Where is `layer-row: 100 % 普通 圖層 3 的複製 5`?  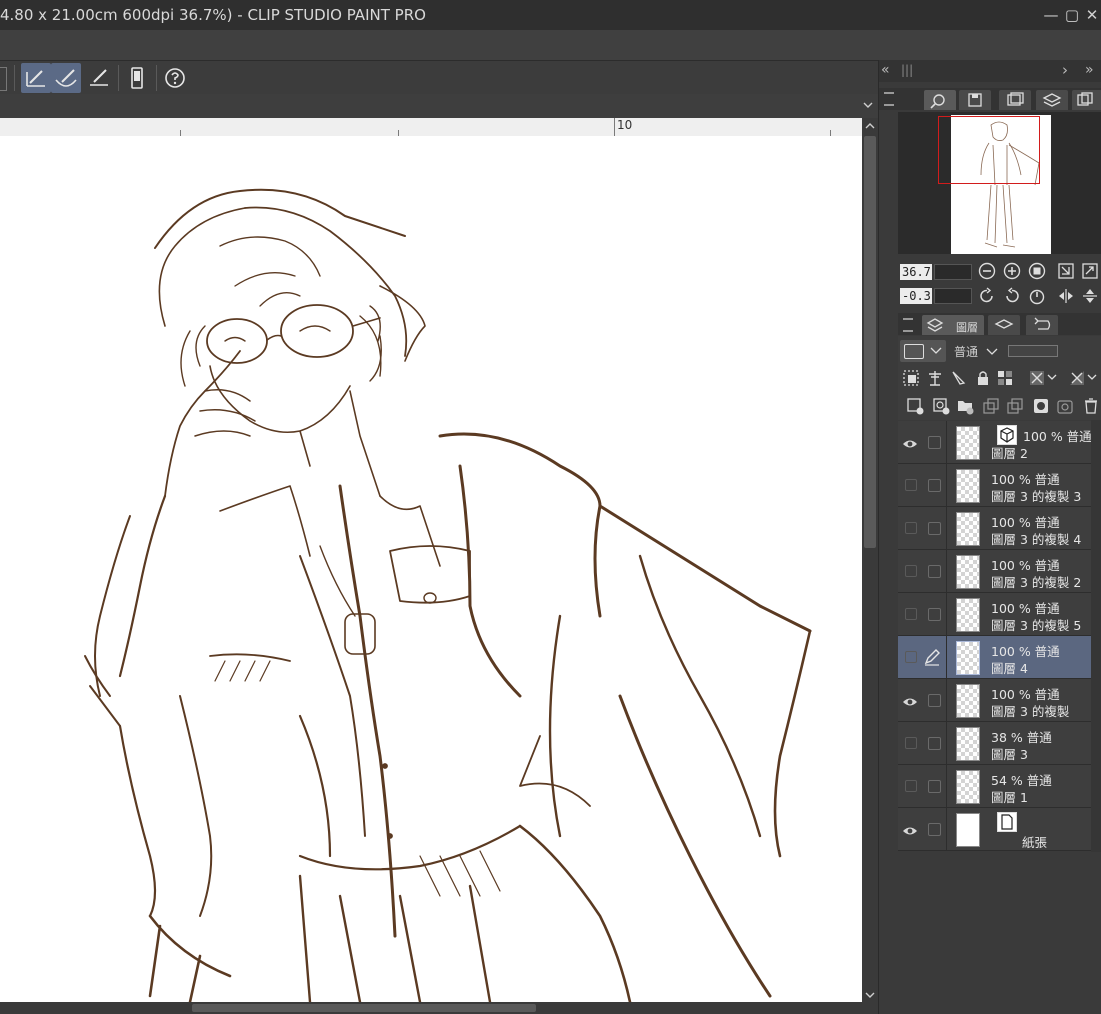
layer-row: 100 % 普通 圖層 3 的複製 5 is located at coordinates (994, 614).